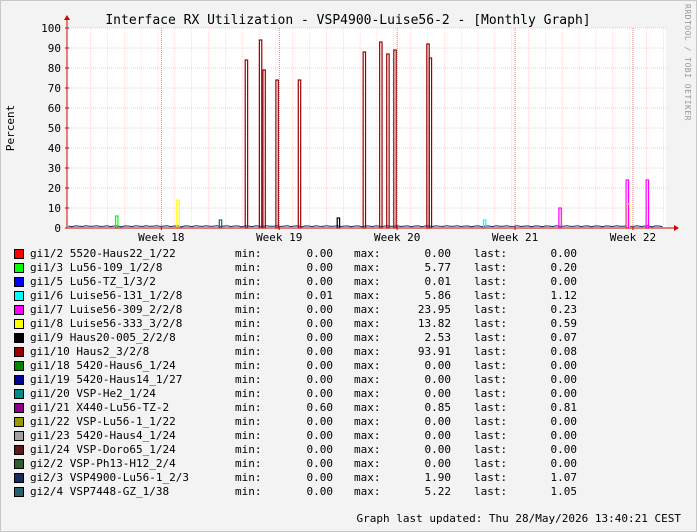  What do you see at coordinates (564, 337) in the screenshot?
I see `legend-last-value: 0.07` at bounding box center [564, 337].